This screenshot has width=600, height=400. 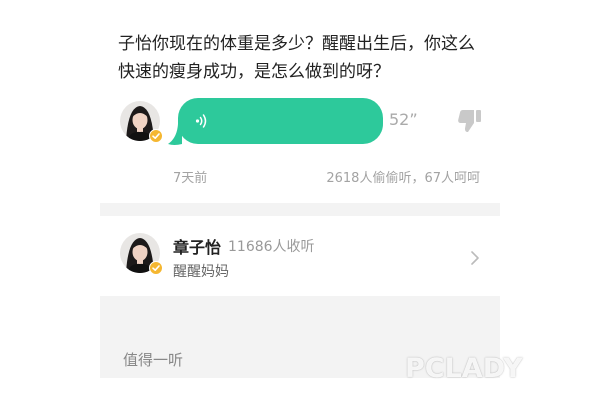 What do you see at coordinates (190, 178) in the screenshot?
I see `posted-time: 7天前` at bounding box center [190, 178].